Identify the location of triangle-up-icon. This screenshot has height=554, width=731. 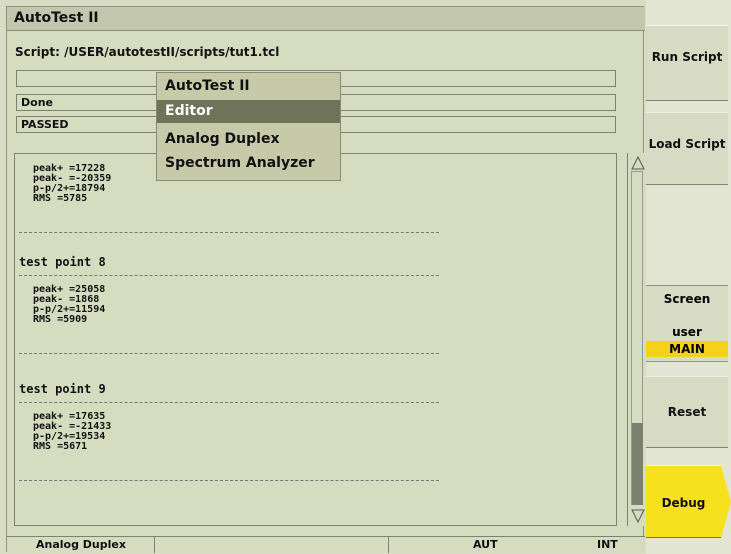
(638, 163).